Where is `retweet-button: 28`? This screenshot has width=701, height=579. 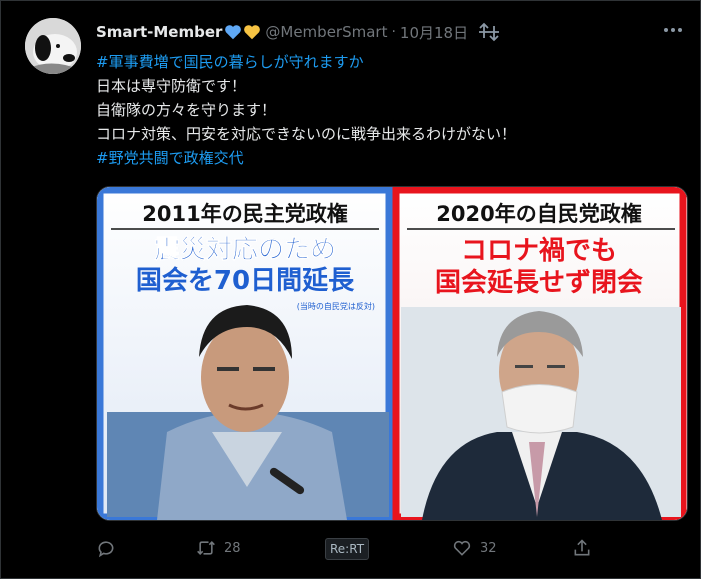
retweet-button: 28 is located at coordinates (218, 548).